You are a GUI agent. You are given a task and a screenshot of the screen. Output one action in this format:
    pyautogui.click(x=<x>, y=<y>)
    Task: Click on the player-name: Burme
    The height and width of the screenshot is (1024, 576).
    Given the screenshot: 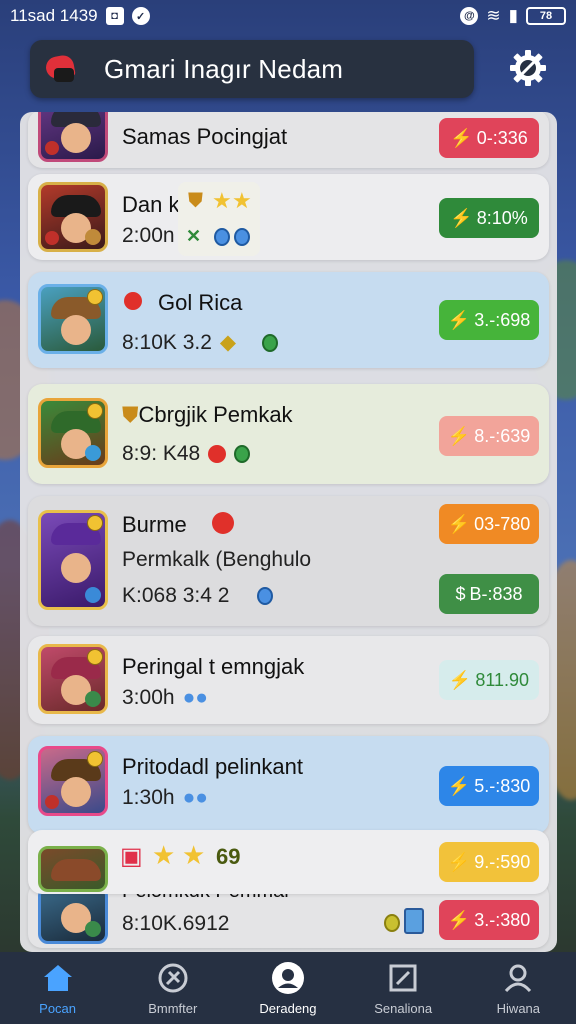 What is the action you would take?
    pyautogui.click(x=154, y=524)
    